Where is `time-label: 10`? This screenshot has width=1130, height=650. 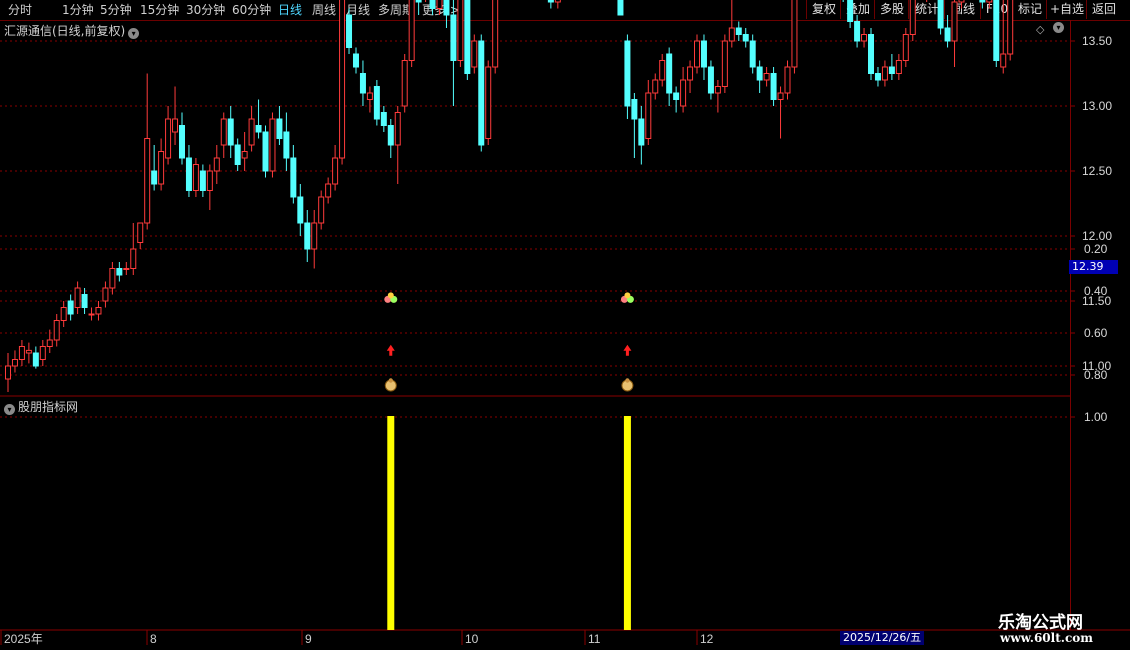
time-label: 10 is located at coordinates (472, 639).